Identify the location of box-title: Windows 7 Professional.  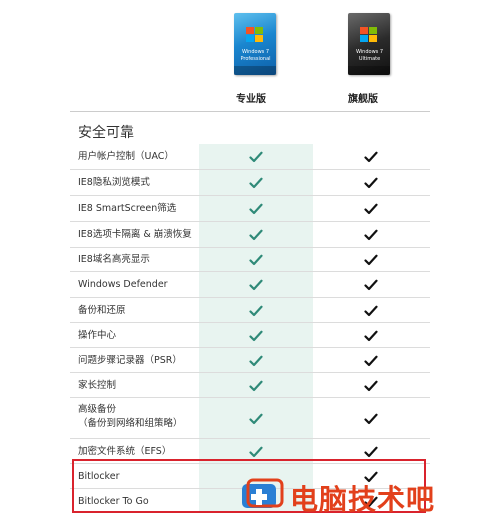
(255, 55).